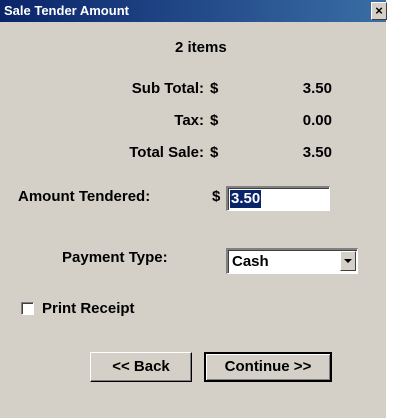 This screenshot has height=418, width=396. I want to click on amount-tendered-input: 3.50, so click(278, 198).